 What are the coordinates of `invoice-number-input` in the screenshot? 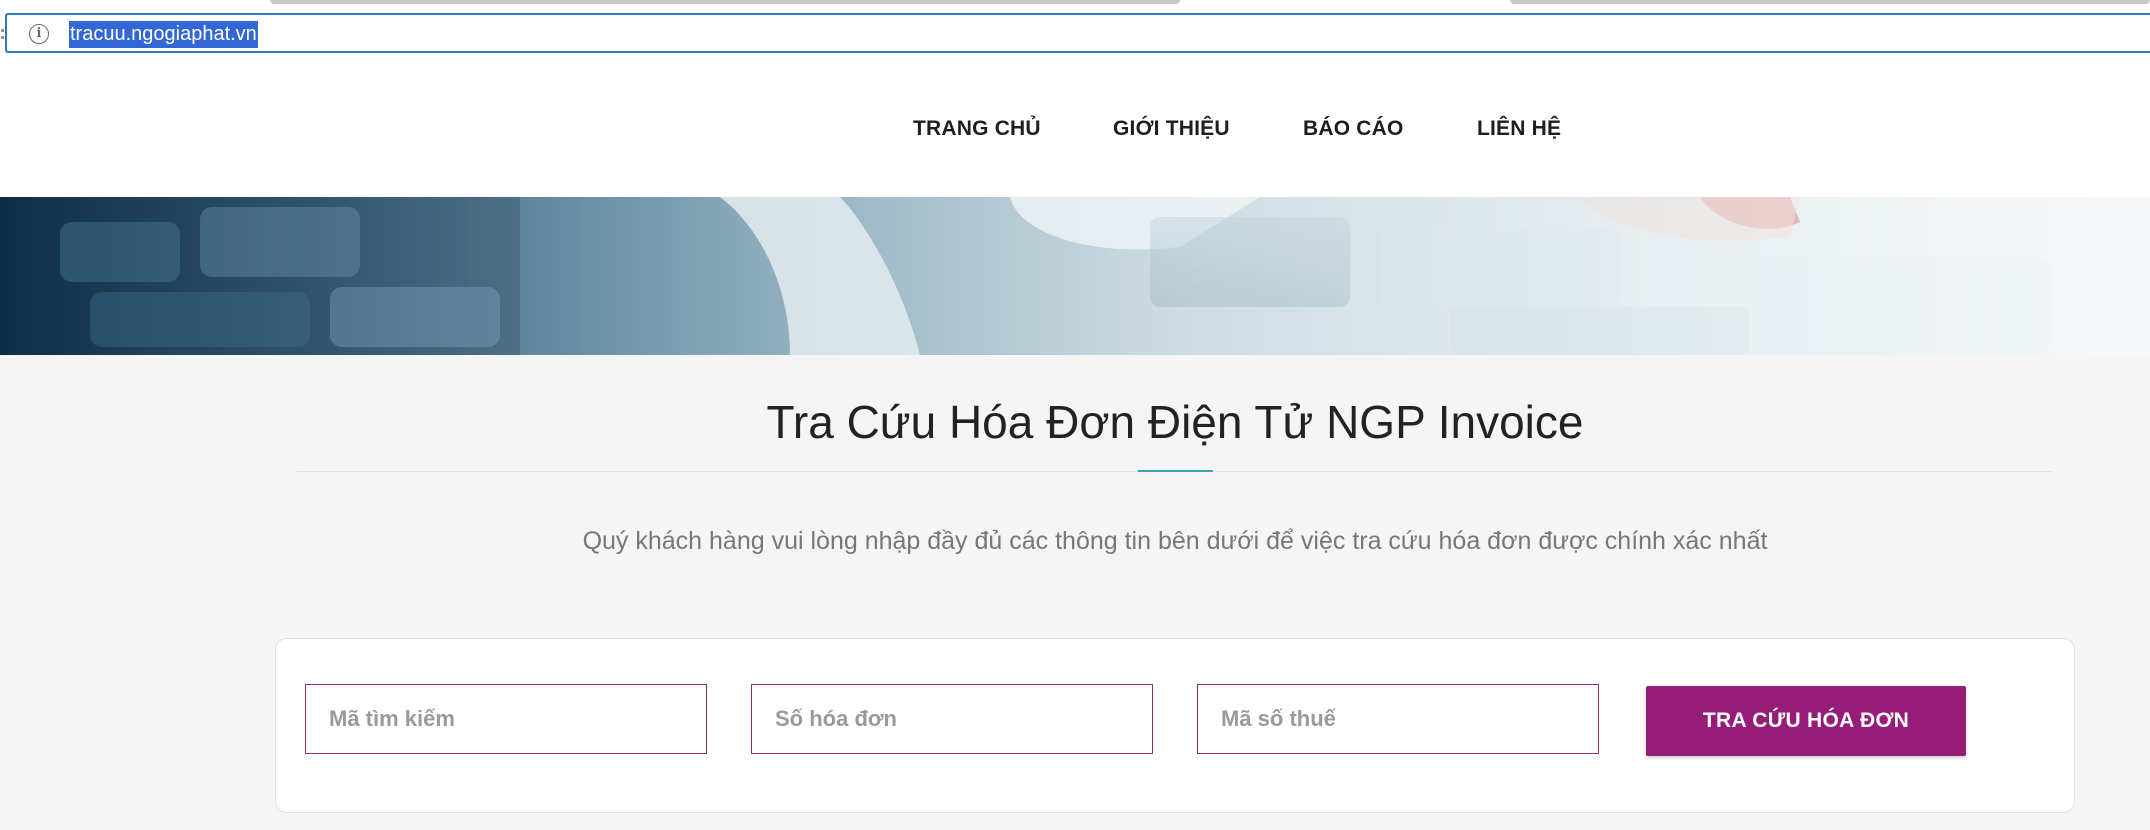 It's located at (952, 719).